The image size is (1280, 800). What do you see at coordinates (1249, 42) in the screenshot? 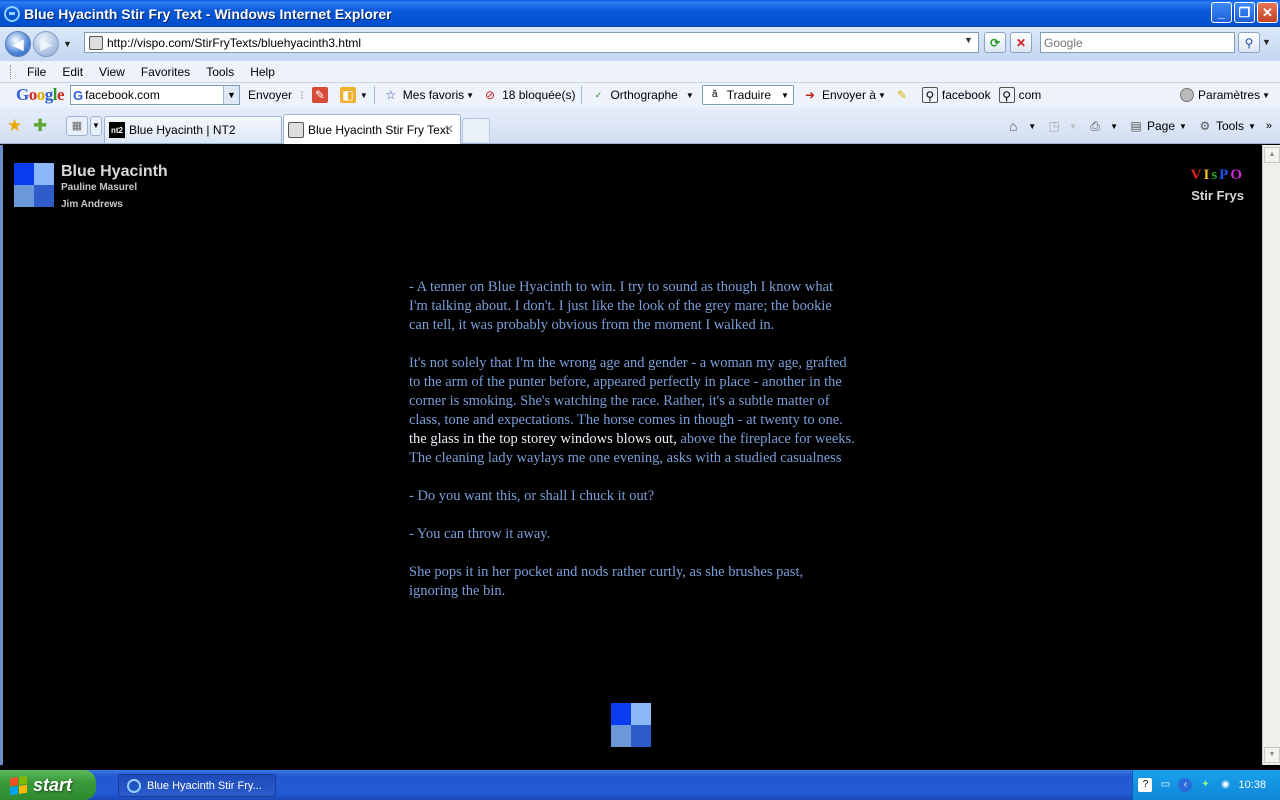
I see `search-icon: ⚲` at bounding box center [1249, 42].